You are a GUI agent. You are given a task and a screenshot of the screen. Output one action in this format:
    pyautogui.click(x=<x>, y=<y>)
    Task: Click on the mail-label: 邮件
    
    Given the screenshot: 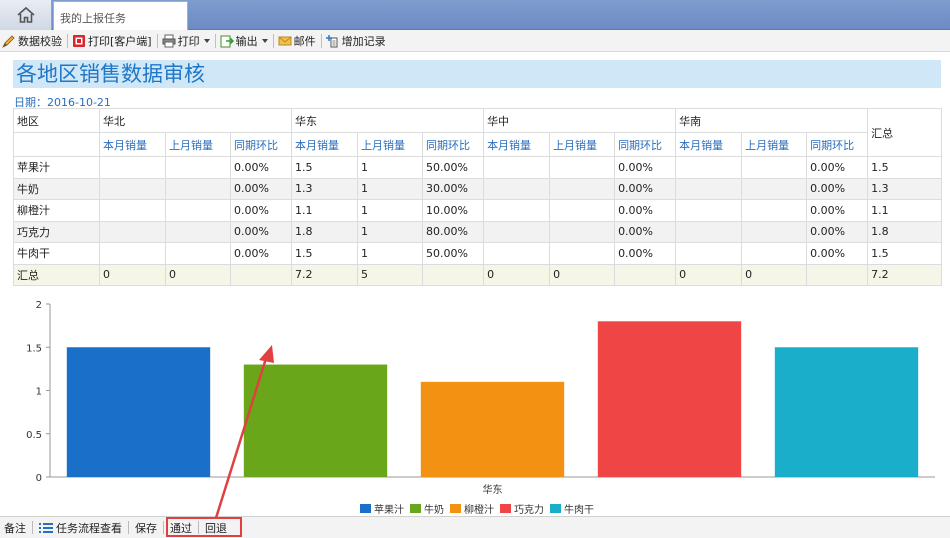 What is the action you would take?
    pyautogui.click(x=304, y=41)
    